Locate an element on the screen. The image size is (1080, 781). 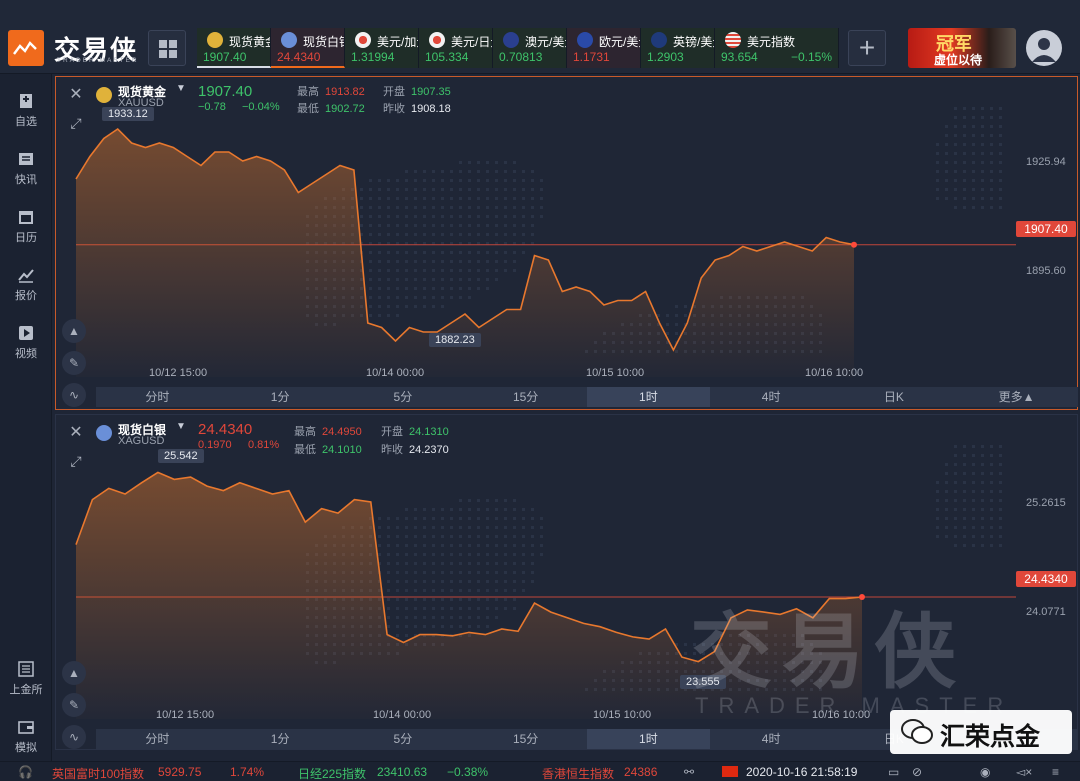
stat-open: 24.1310 is located at coordinates (429, 432).